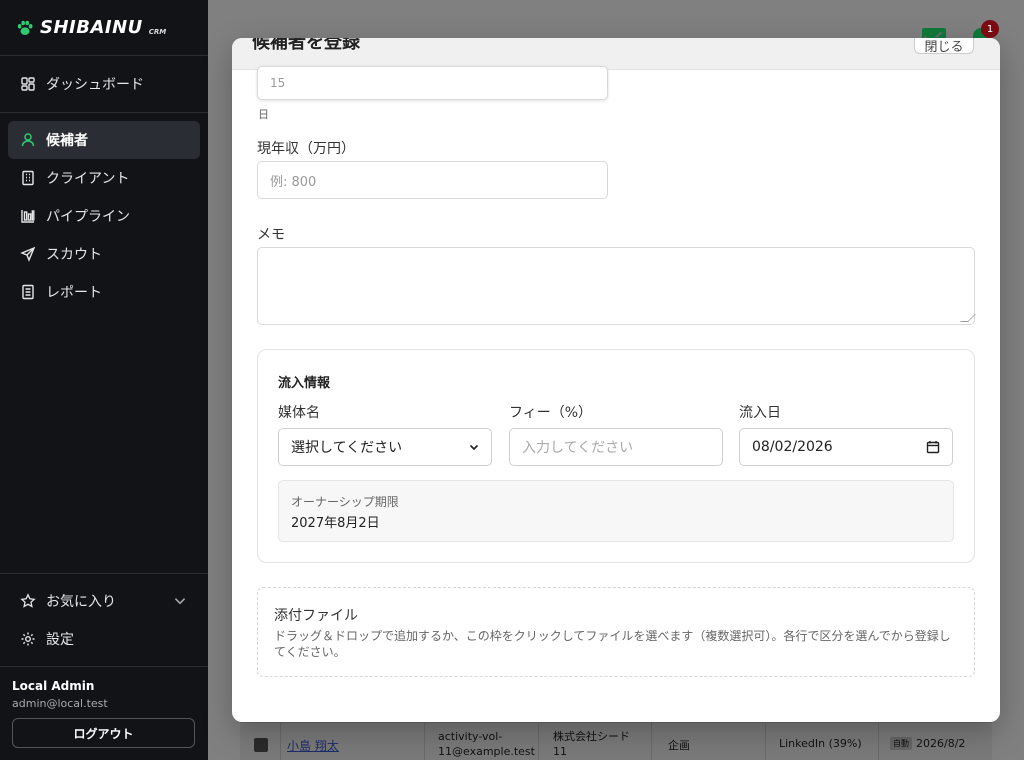  I want to click on user-panel: Local Admin admin@local.test ログアウト, so click(104, 713).